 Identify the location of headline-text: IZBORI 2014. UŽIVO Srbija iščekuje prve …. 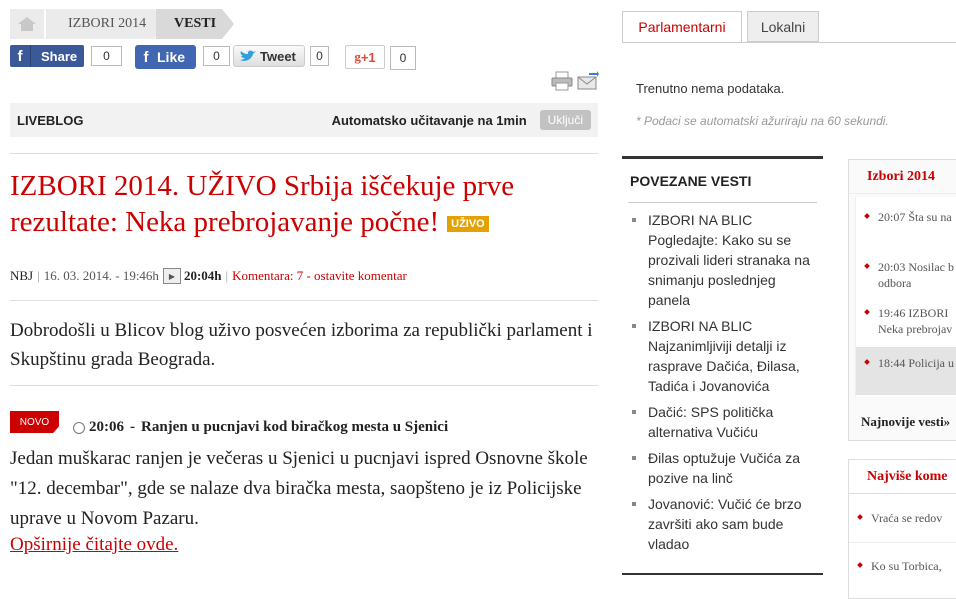
(262, 204).